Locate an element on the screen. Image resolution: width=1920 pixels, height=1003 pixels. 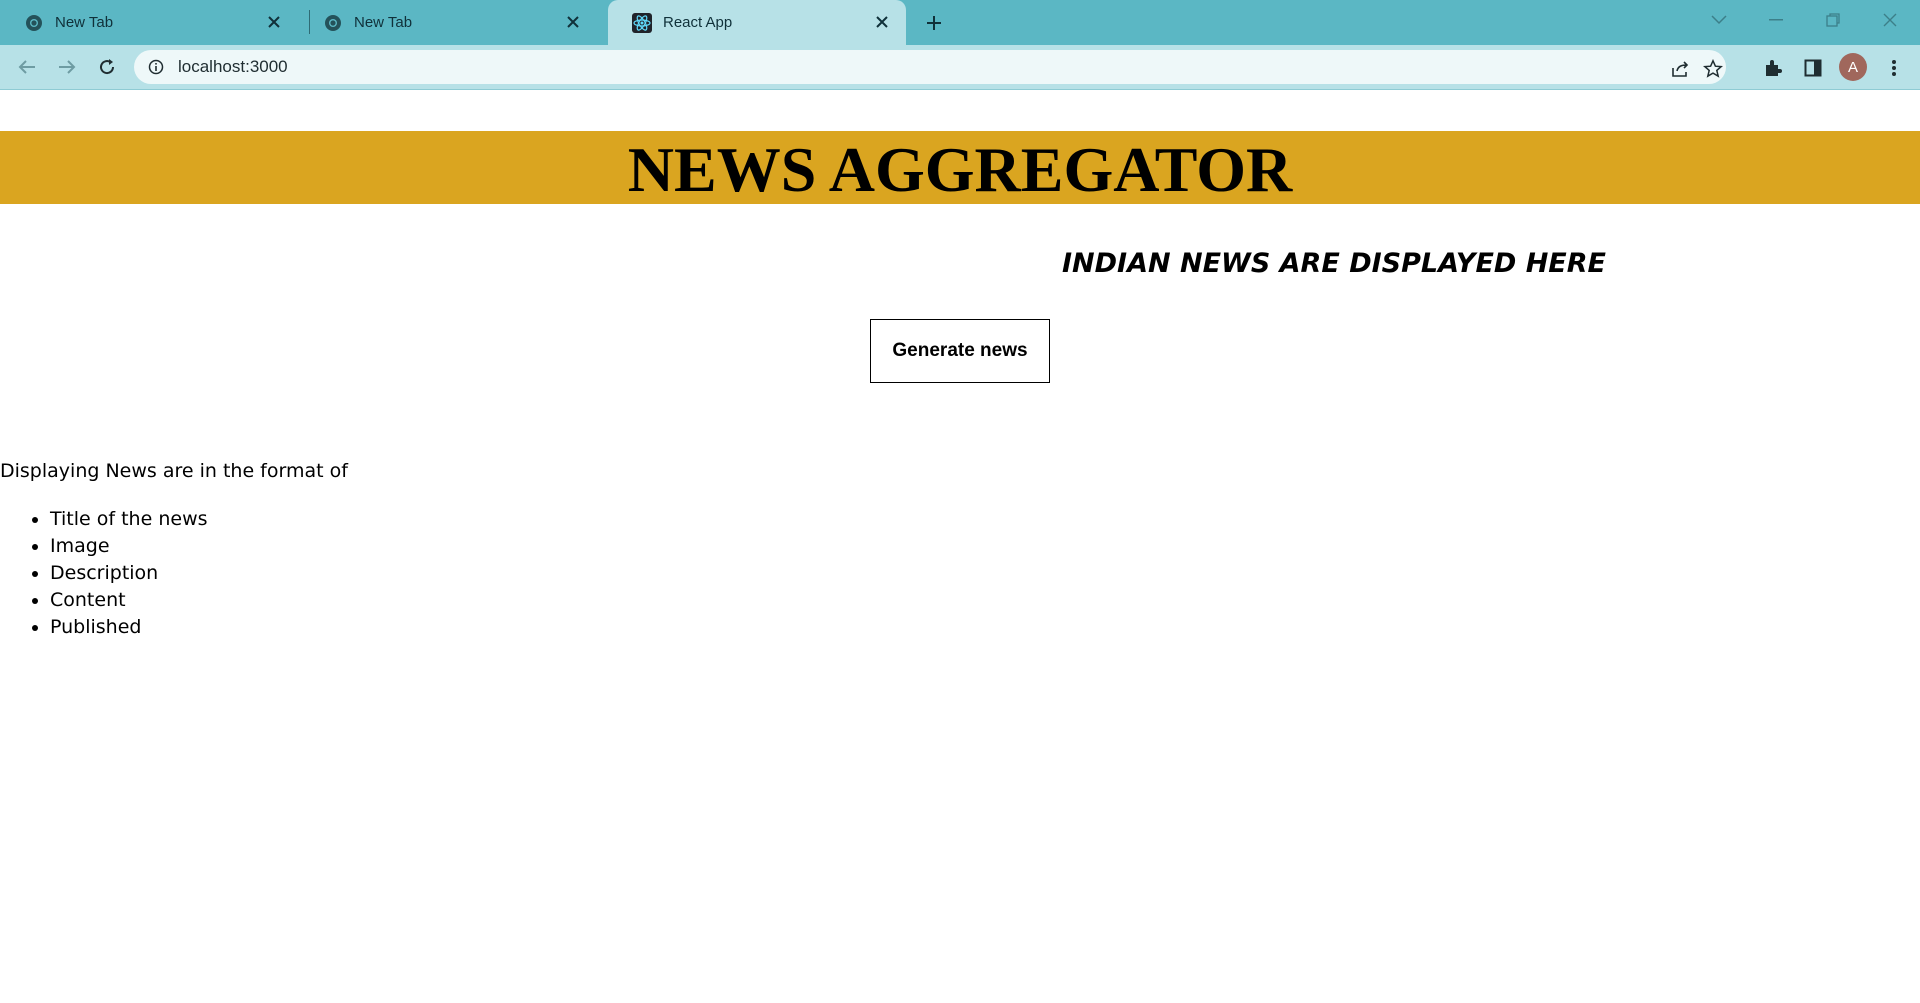
tab-label: React App is located at coordinates (698, 22).